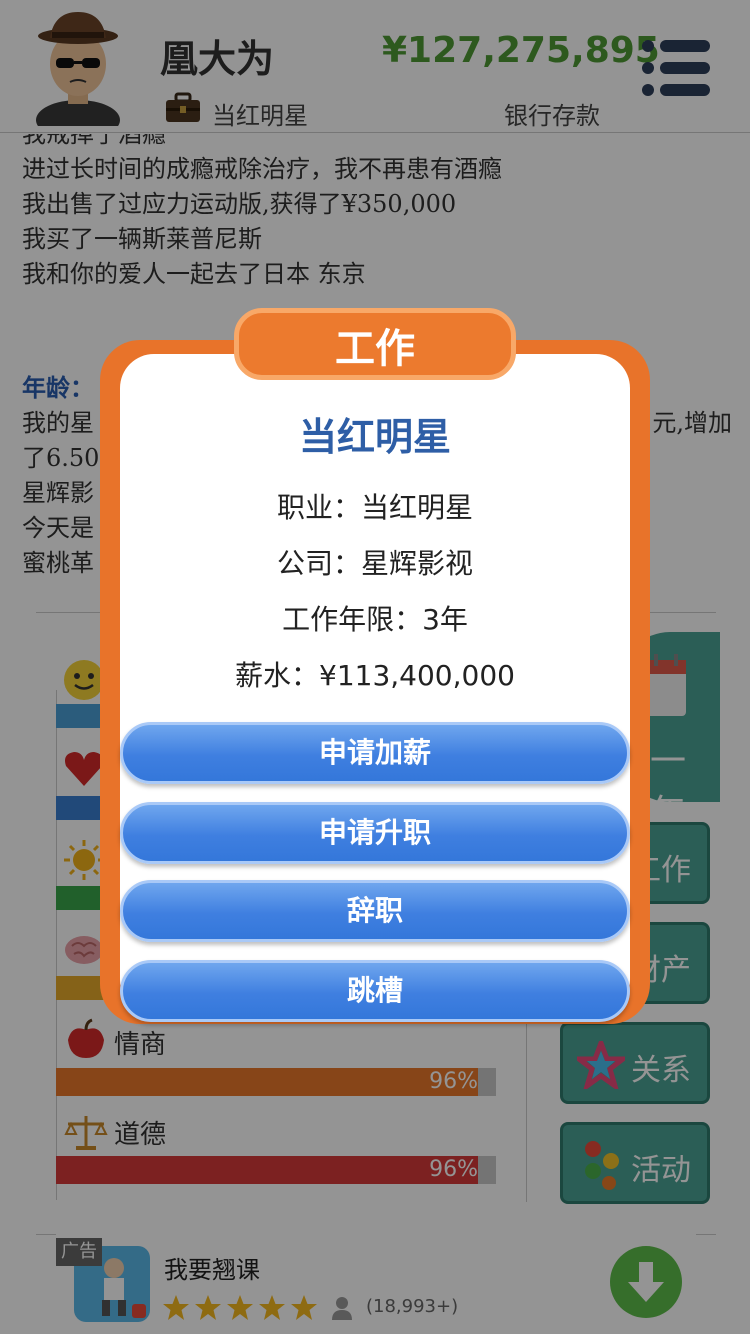  What do you see at coordinates (375, 349) in the screenshot?
I see `dialog-title: 工作` at bounding box center [375, 349].